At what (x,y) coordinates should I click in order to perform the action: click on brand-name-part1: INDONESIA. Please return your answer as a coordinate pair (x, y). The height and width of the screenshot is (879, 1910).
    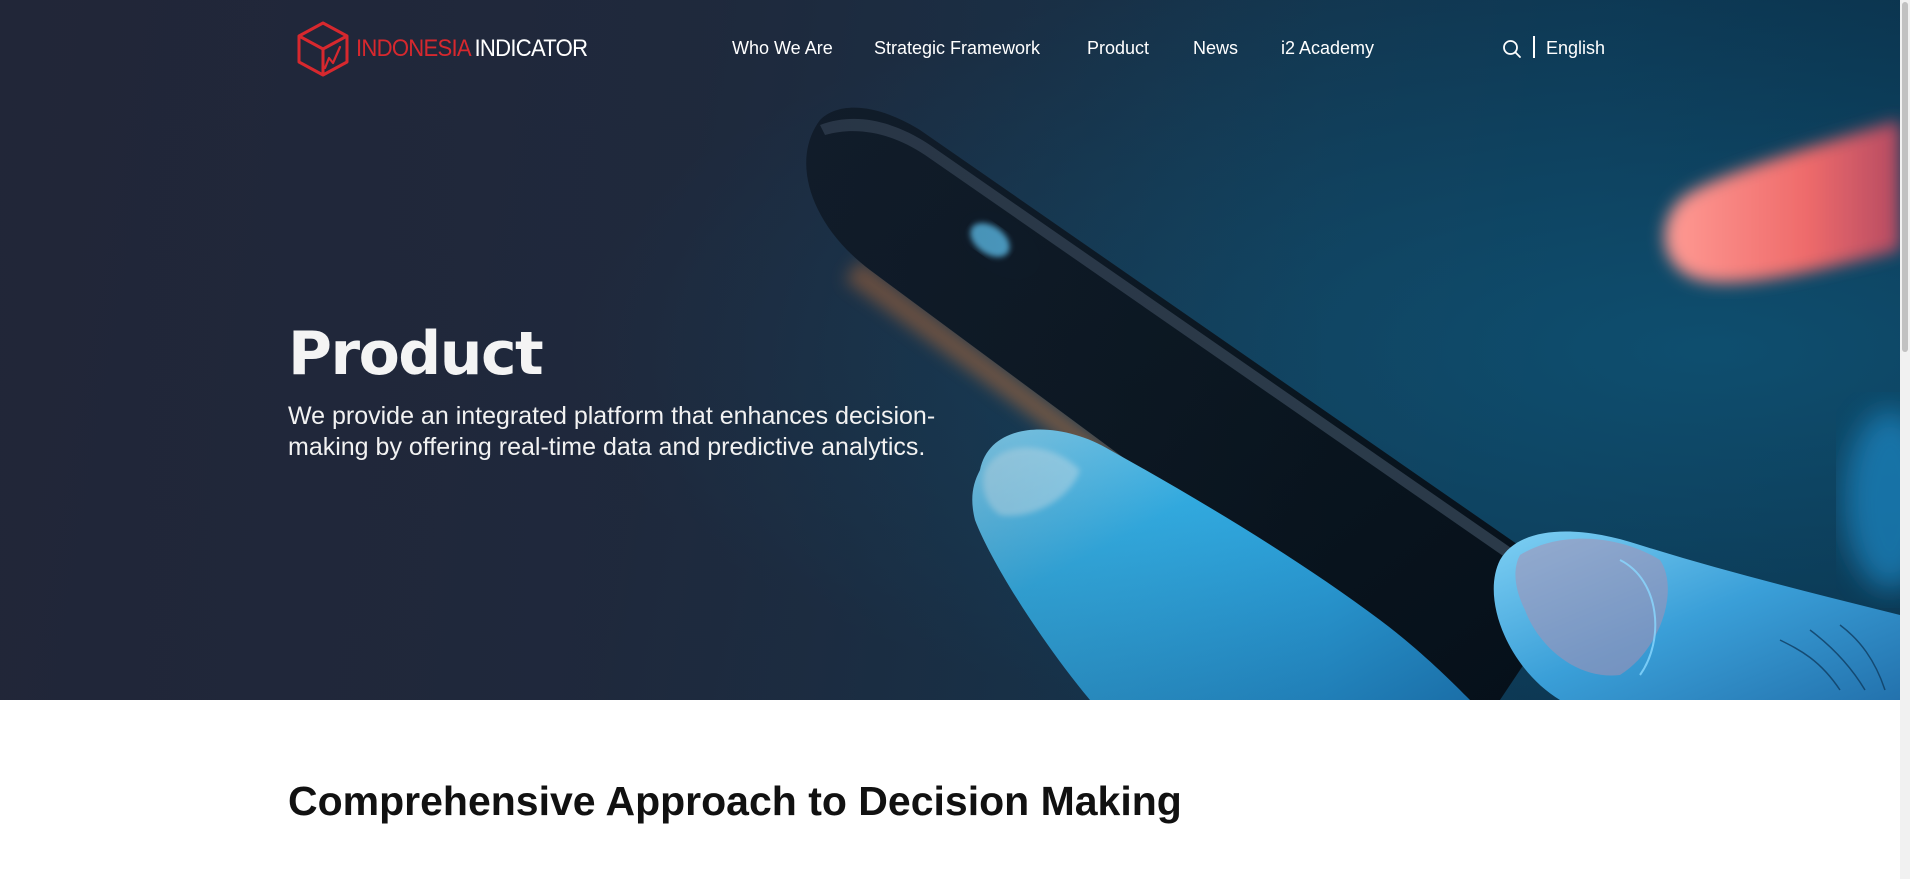
    Looking at the image, I should click on (414, 48).